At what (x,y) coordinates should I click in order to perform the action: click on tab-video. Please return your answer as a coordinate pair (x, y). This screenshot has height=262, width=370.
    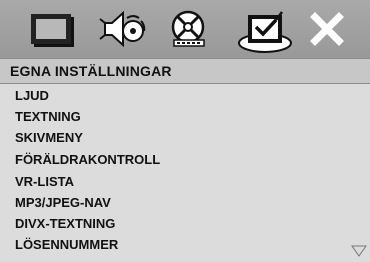
    Looking at the image, I should click on (191, 29).